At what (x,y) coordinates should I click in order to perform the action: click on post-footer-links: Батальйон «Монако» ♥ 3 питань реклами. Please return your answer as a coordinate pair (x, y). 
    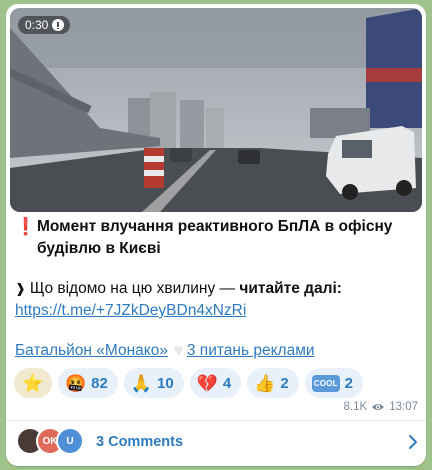
    Looking at the image, I should click on (215, 351).